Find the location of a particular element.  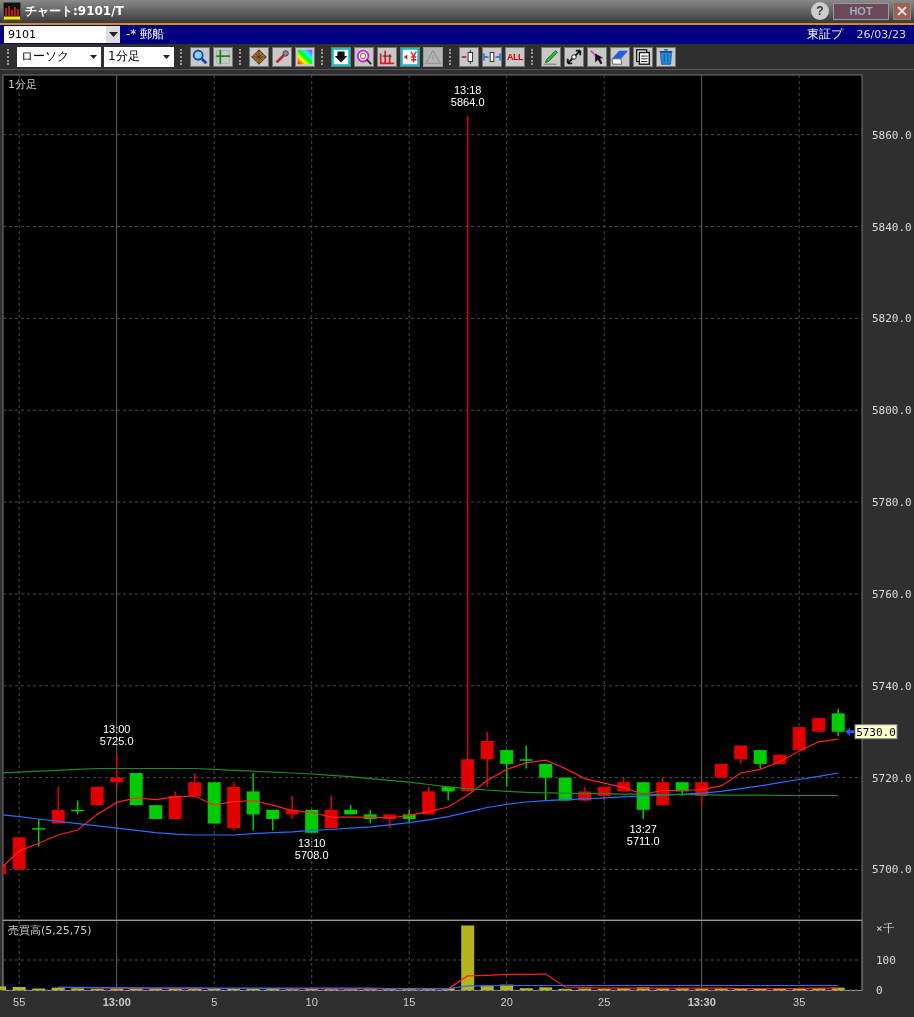

axis-label: 5820.0 is located at coordinates (892, 319).